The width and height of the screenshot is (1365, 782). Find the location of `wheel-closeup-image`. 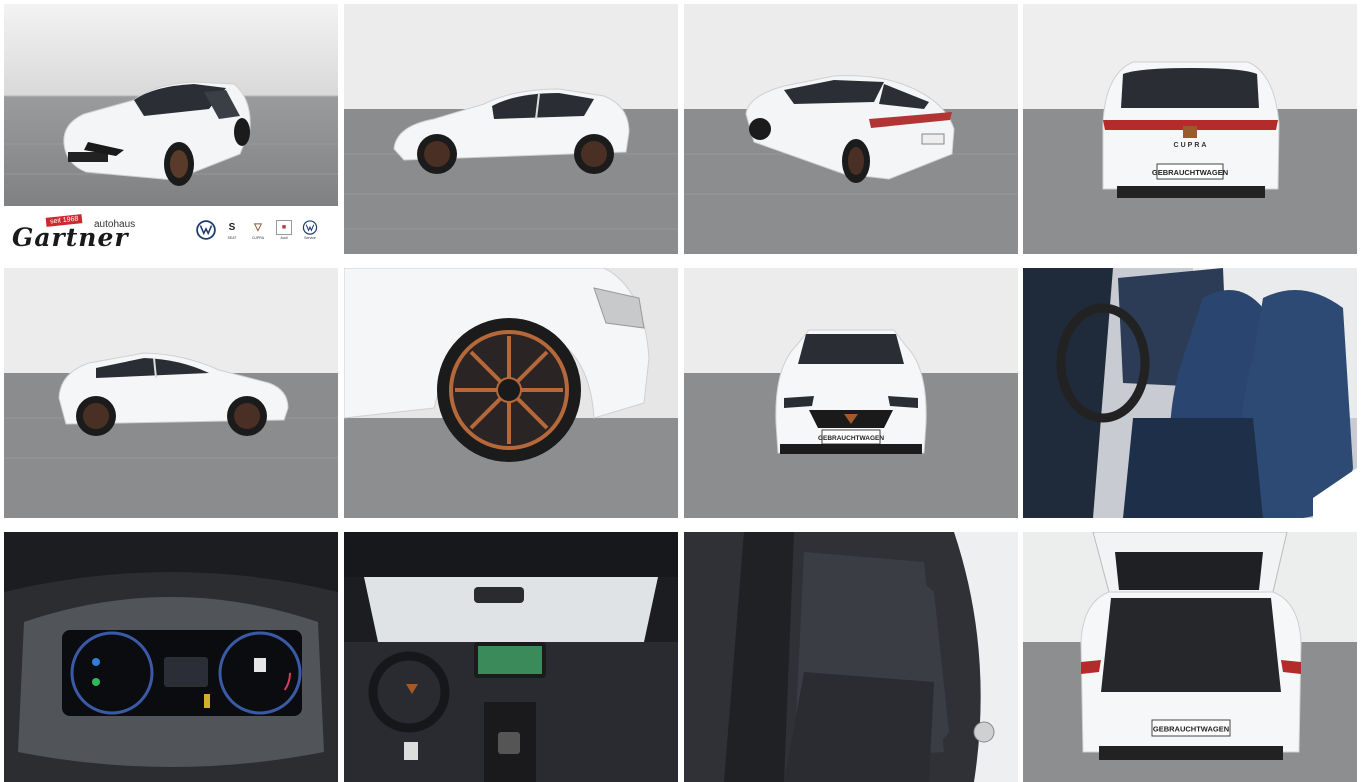

wheel-closeup-image is located at coordinates (511, 393).